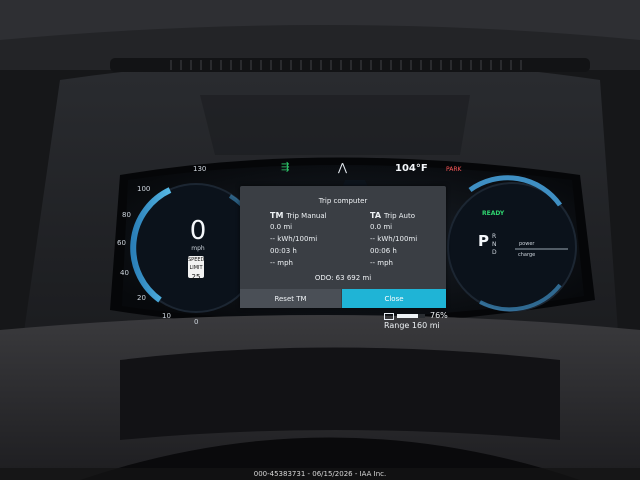 The height and width of the screenshot is (480, 640). I want to click on speed-tick: 10, so click(166, 316).